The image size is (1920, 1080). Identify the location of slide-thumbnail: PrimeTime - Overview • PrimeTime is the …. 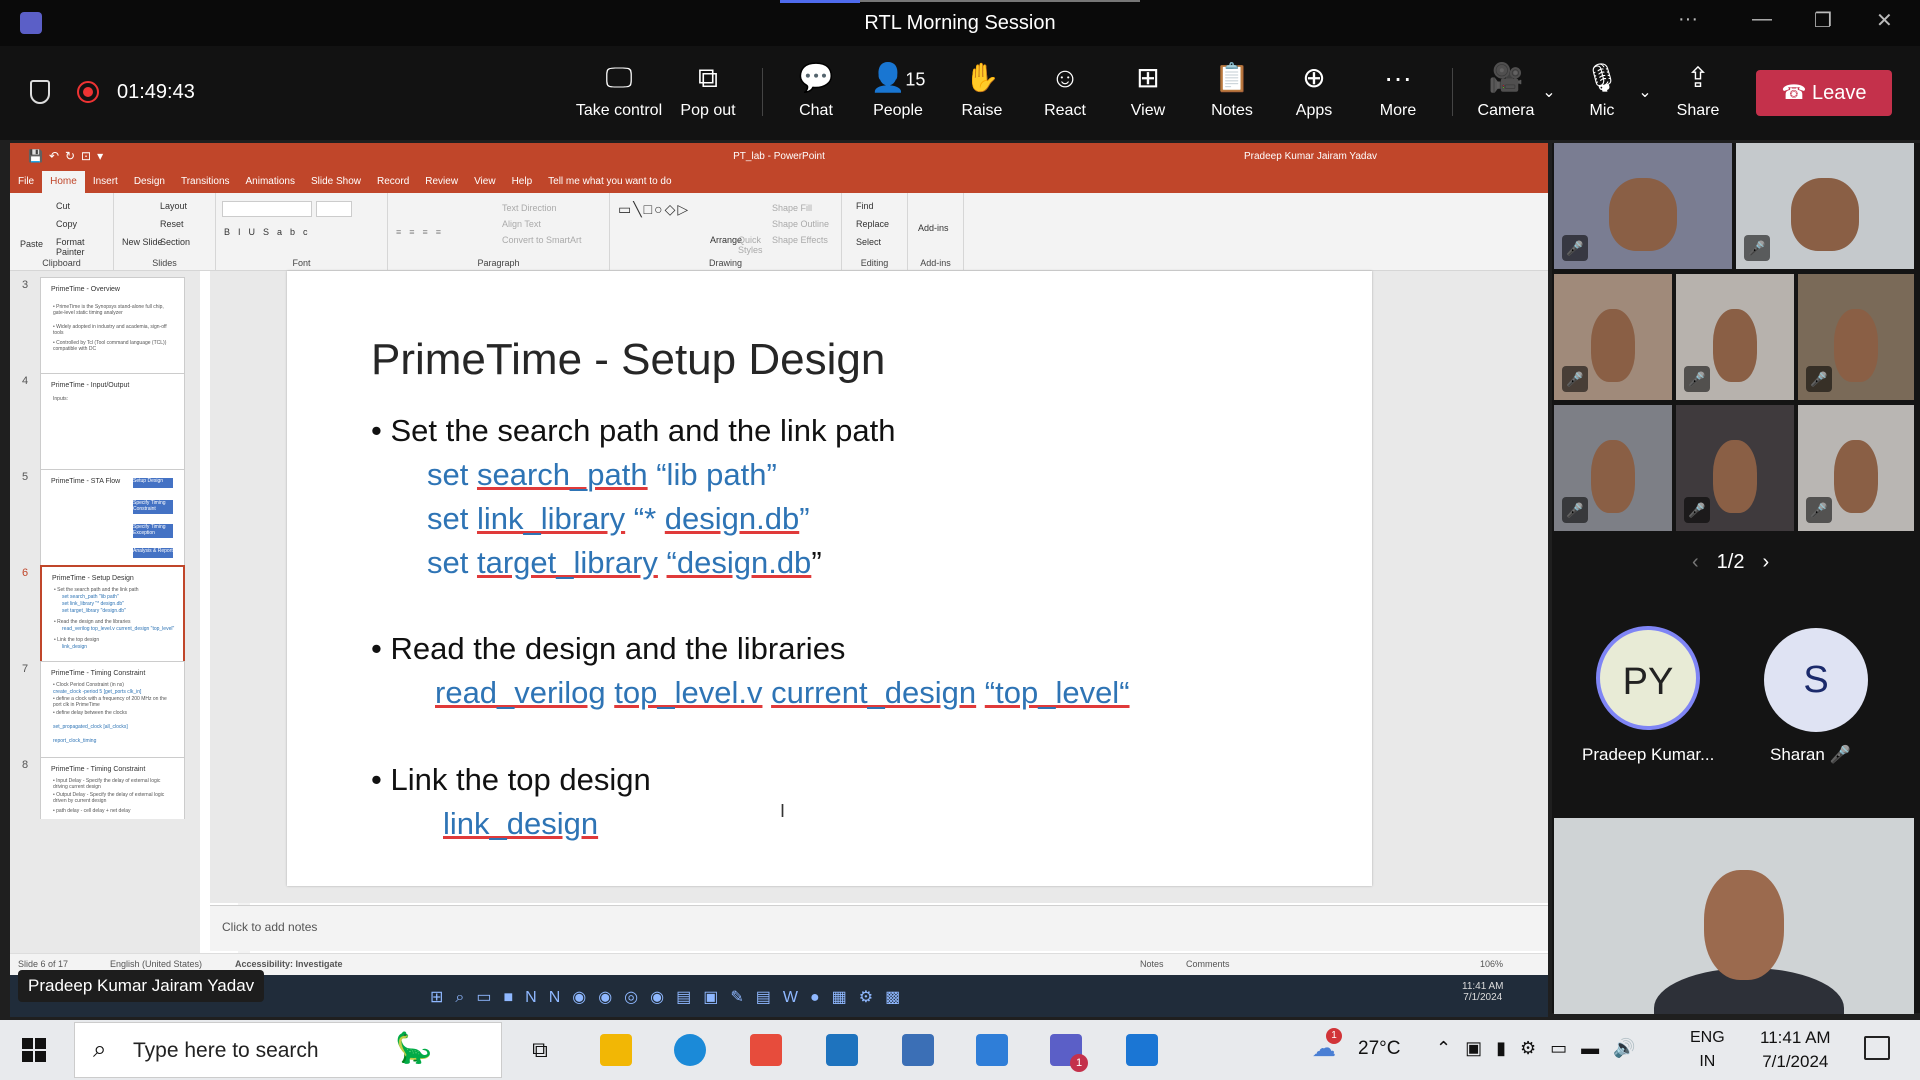
(112, 328).